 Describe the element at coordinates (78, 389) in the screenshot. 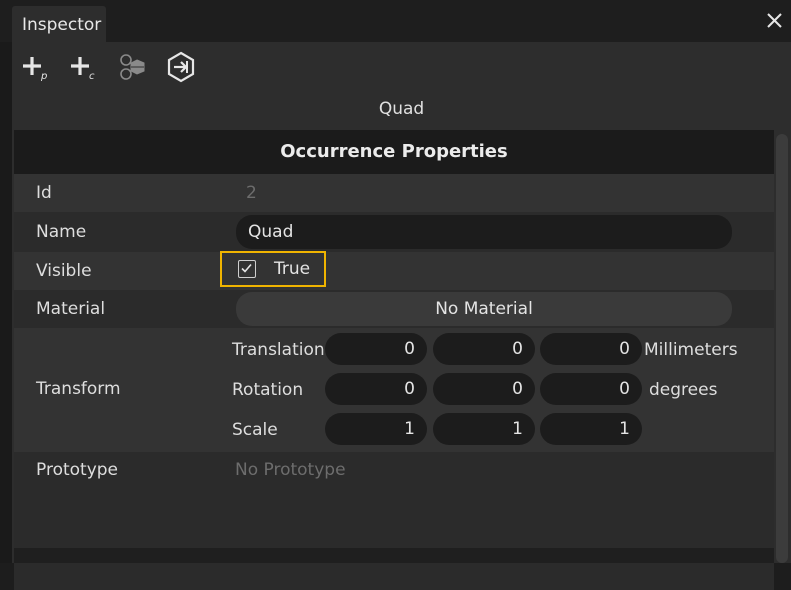

I see `transform-label: Transform` at that location.